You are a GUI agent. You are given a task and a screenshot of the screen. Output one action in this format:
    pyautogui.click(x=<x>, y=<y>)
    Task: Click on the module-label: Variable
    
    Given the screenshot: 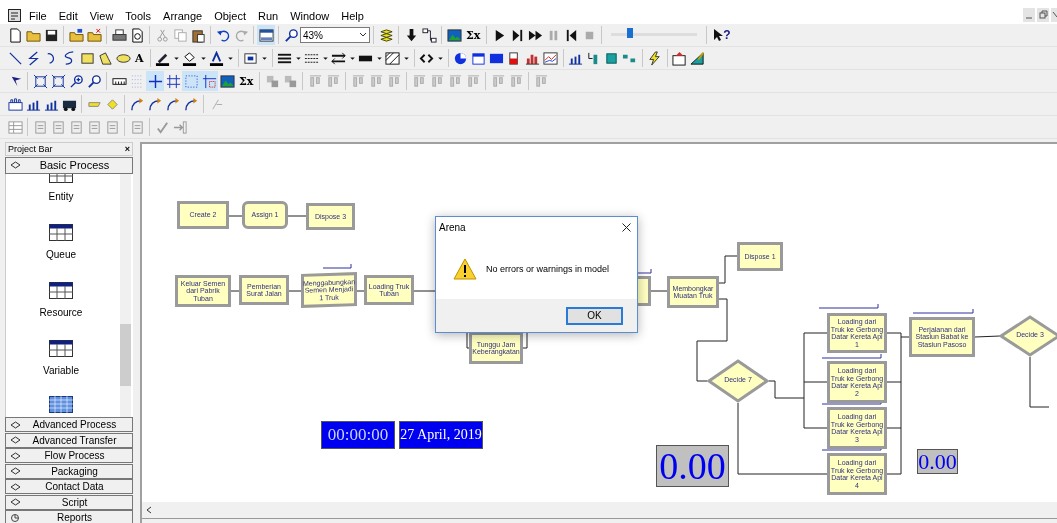 What is the action you would take?
    pyautogui.click(x=61, y=371)
    